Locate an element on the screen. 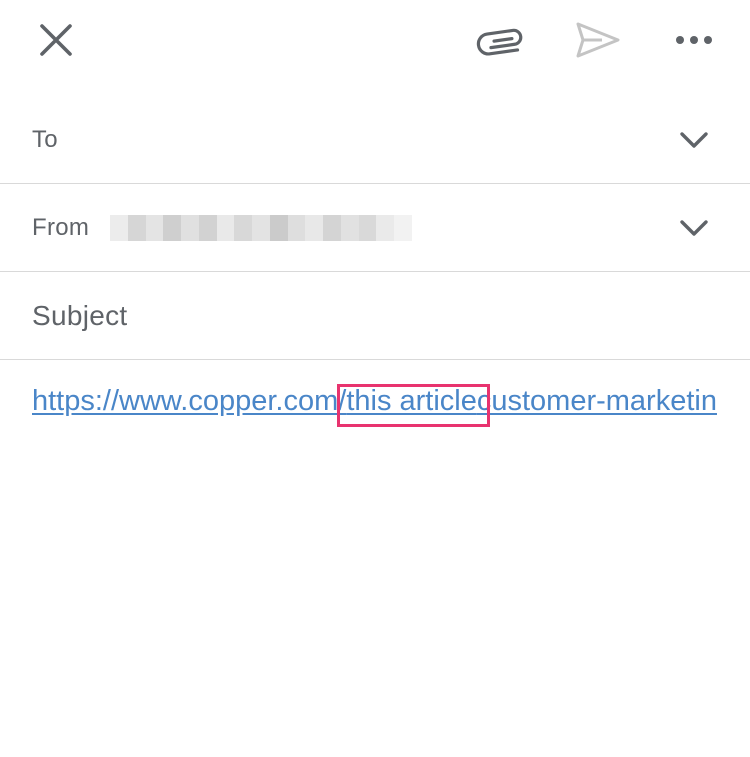  subject-field: Subject is located at coordinates (375, 316).